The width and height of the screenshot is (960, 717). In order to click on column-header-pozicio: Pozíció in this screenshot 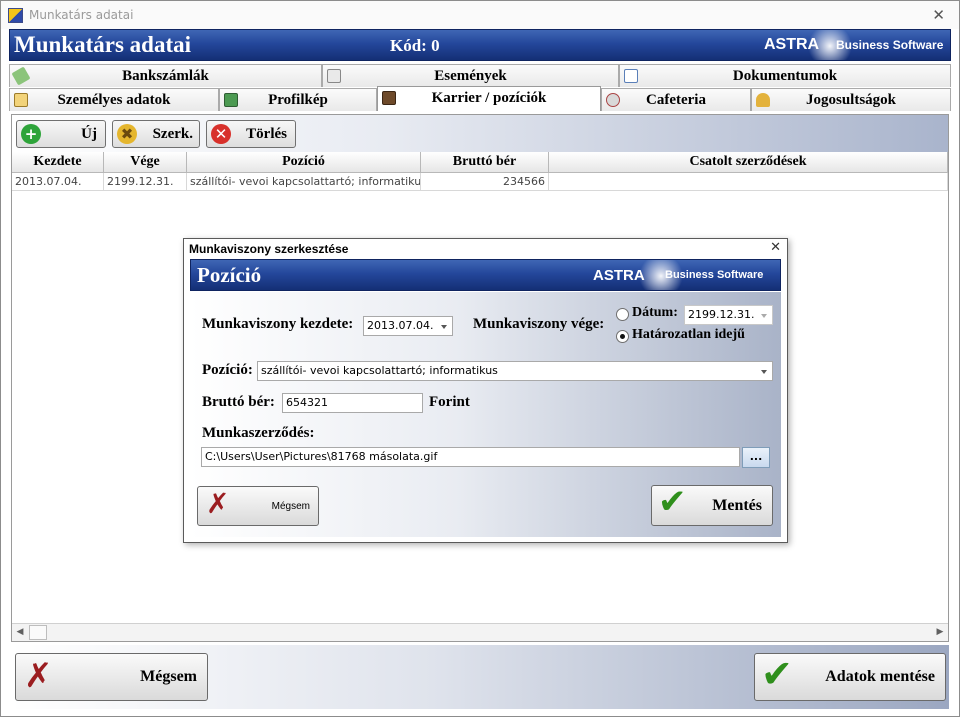, I will do `click(304, 162)`.